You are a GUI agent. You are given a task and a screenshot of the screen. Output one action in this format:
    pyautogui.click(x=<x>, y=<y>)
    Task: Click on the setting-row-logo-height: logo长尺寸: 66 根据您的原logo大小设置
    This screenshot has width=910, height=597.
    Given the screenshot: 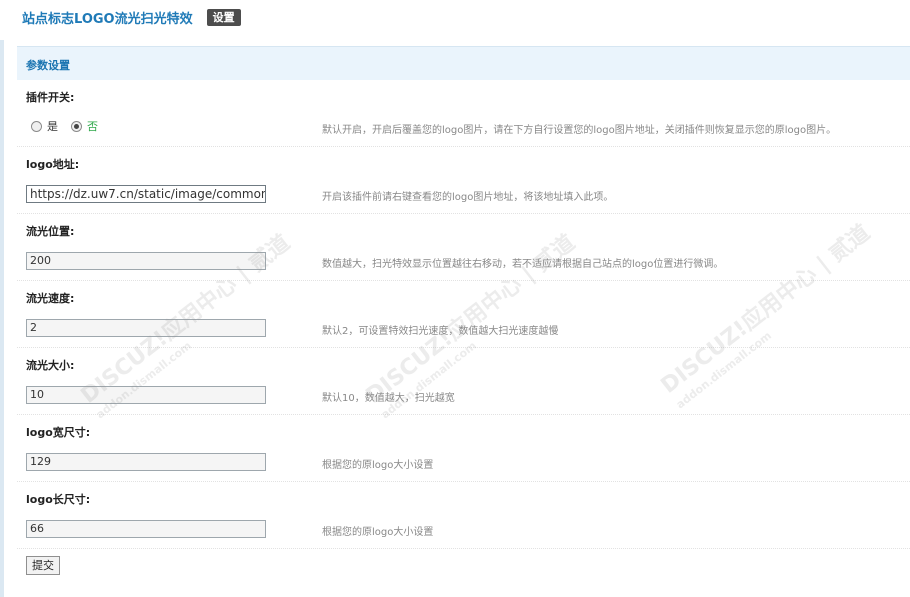 What is the action you would take?
    pyautogui.click(x=463, y=515)
    